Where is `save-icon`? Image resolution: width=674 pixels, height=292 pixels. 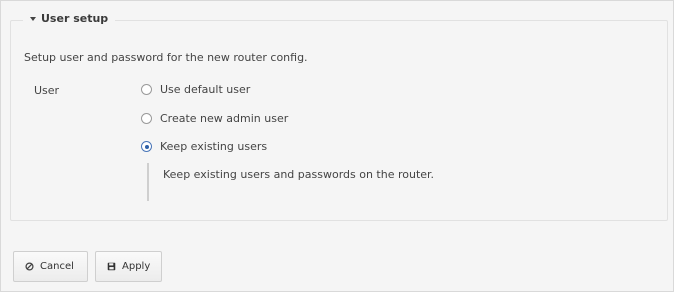 save-icon is located at coordinates (111, 267).